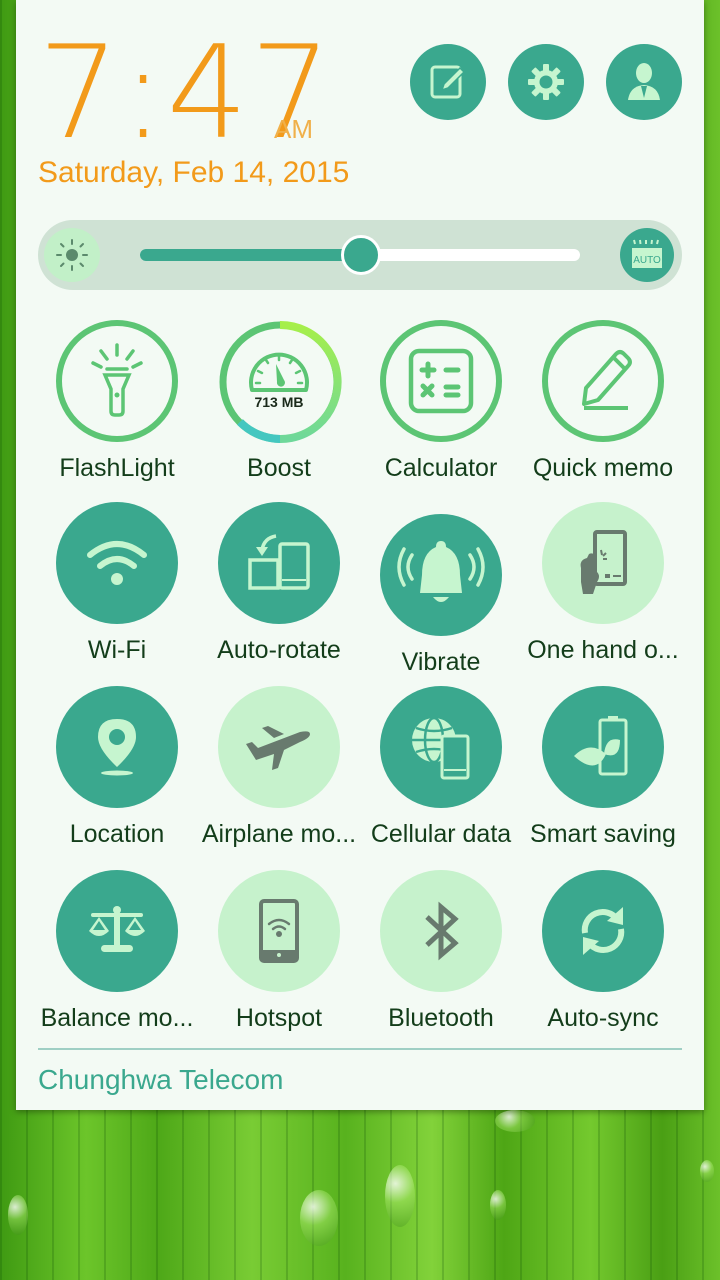 The height and width of the screenshot is (1280, 720). What do you see at coordinates (360, 1049) in the screenshot?
I see `divider` at bounding box center [360, 1049].